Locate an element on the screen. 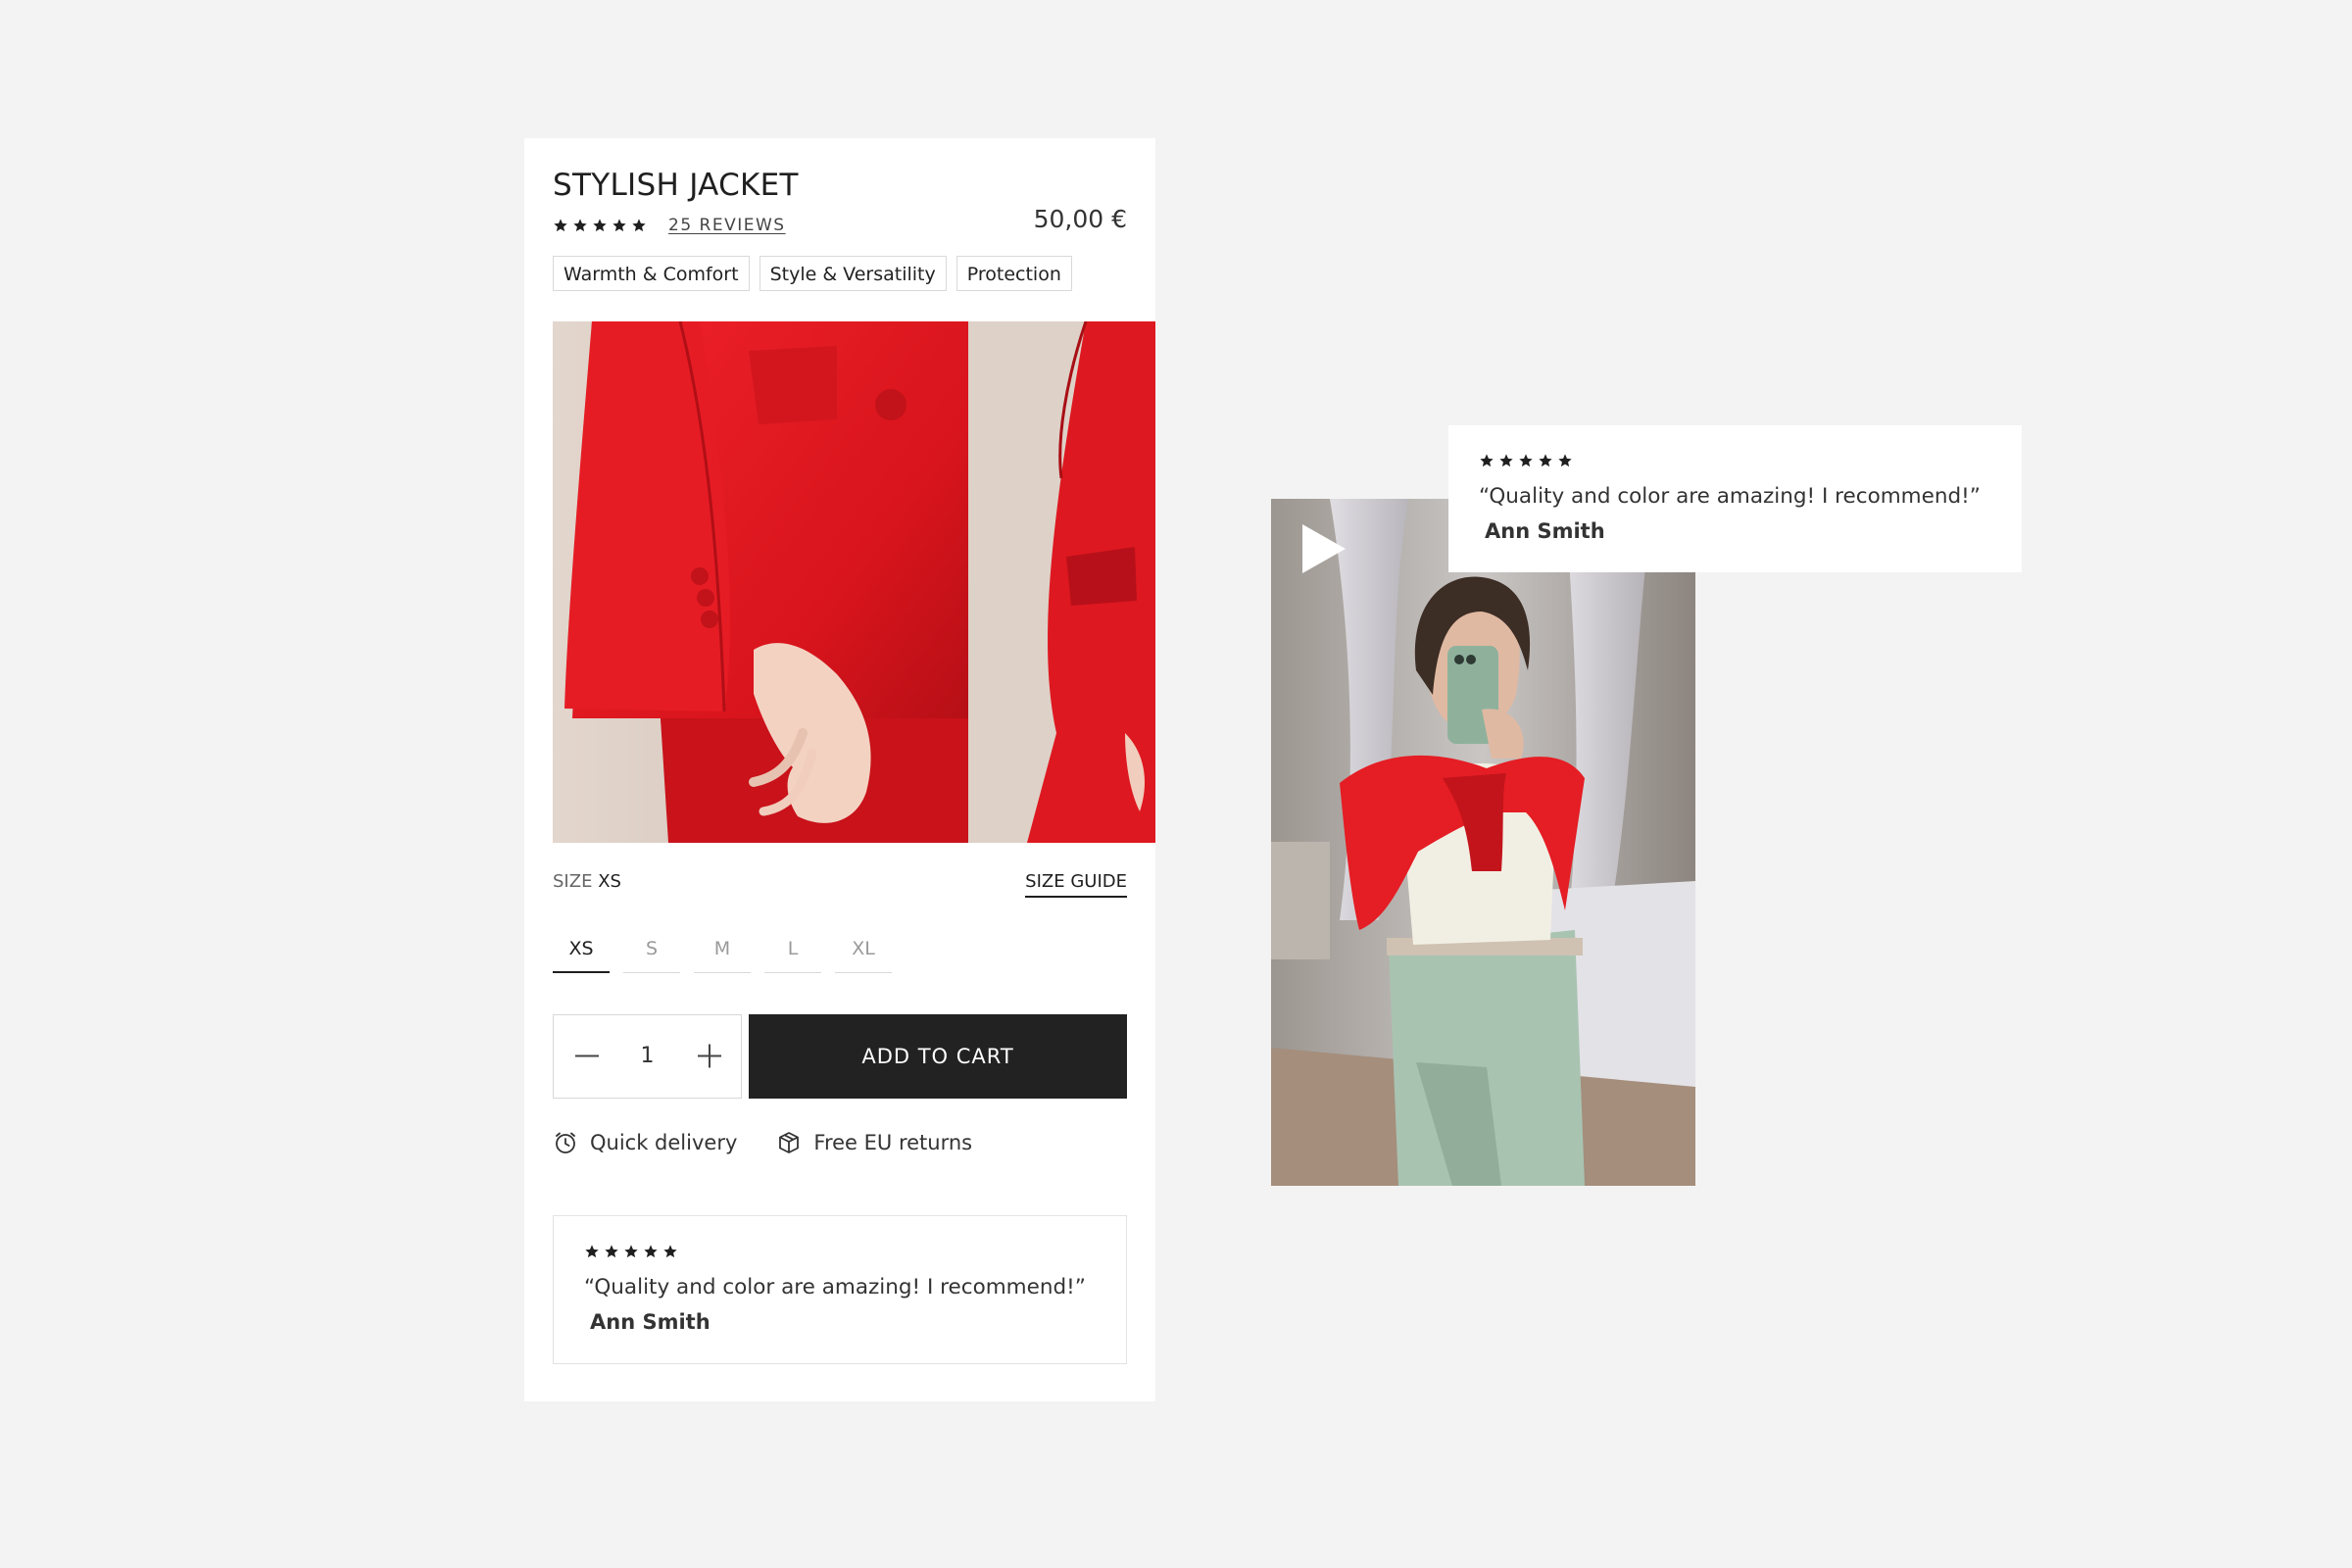 The height and width of the screenshot is (1568, 2352). video-thumbnail is located at coordinates (1483, 842).